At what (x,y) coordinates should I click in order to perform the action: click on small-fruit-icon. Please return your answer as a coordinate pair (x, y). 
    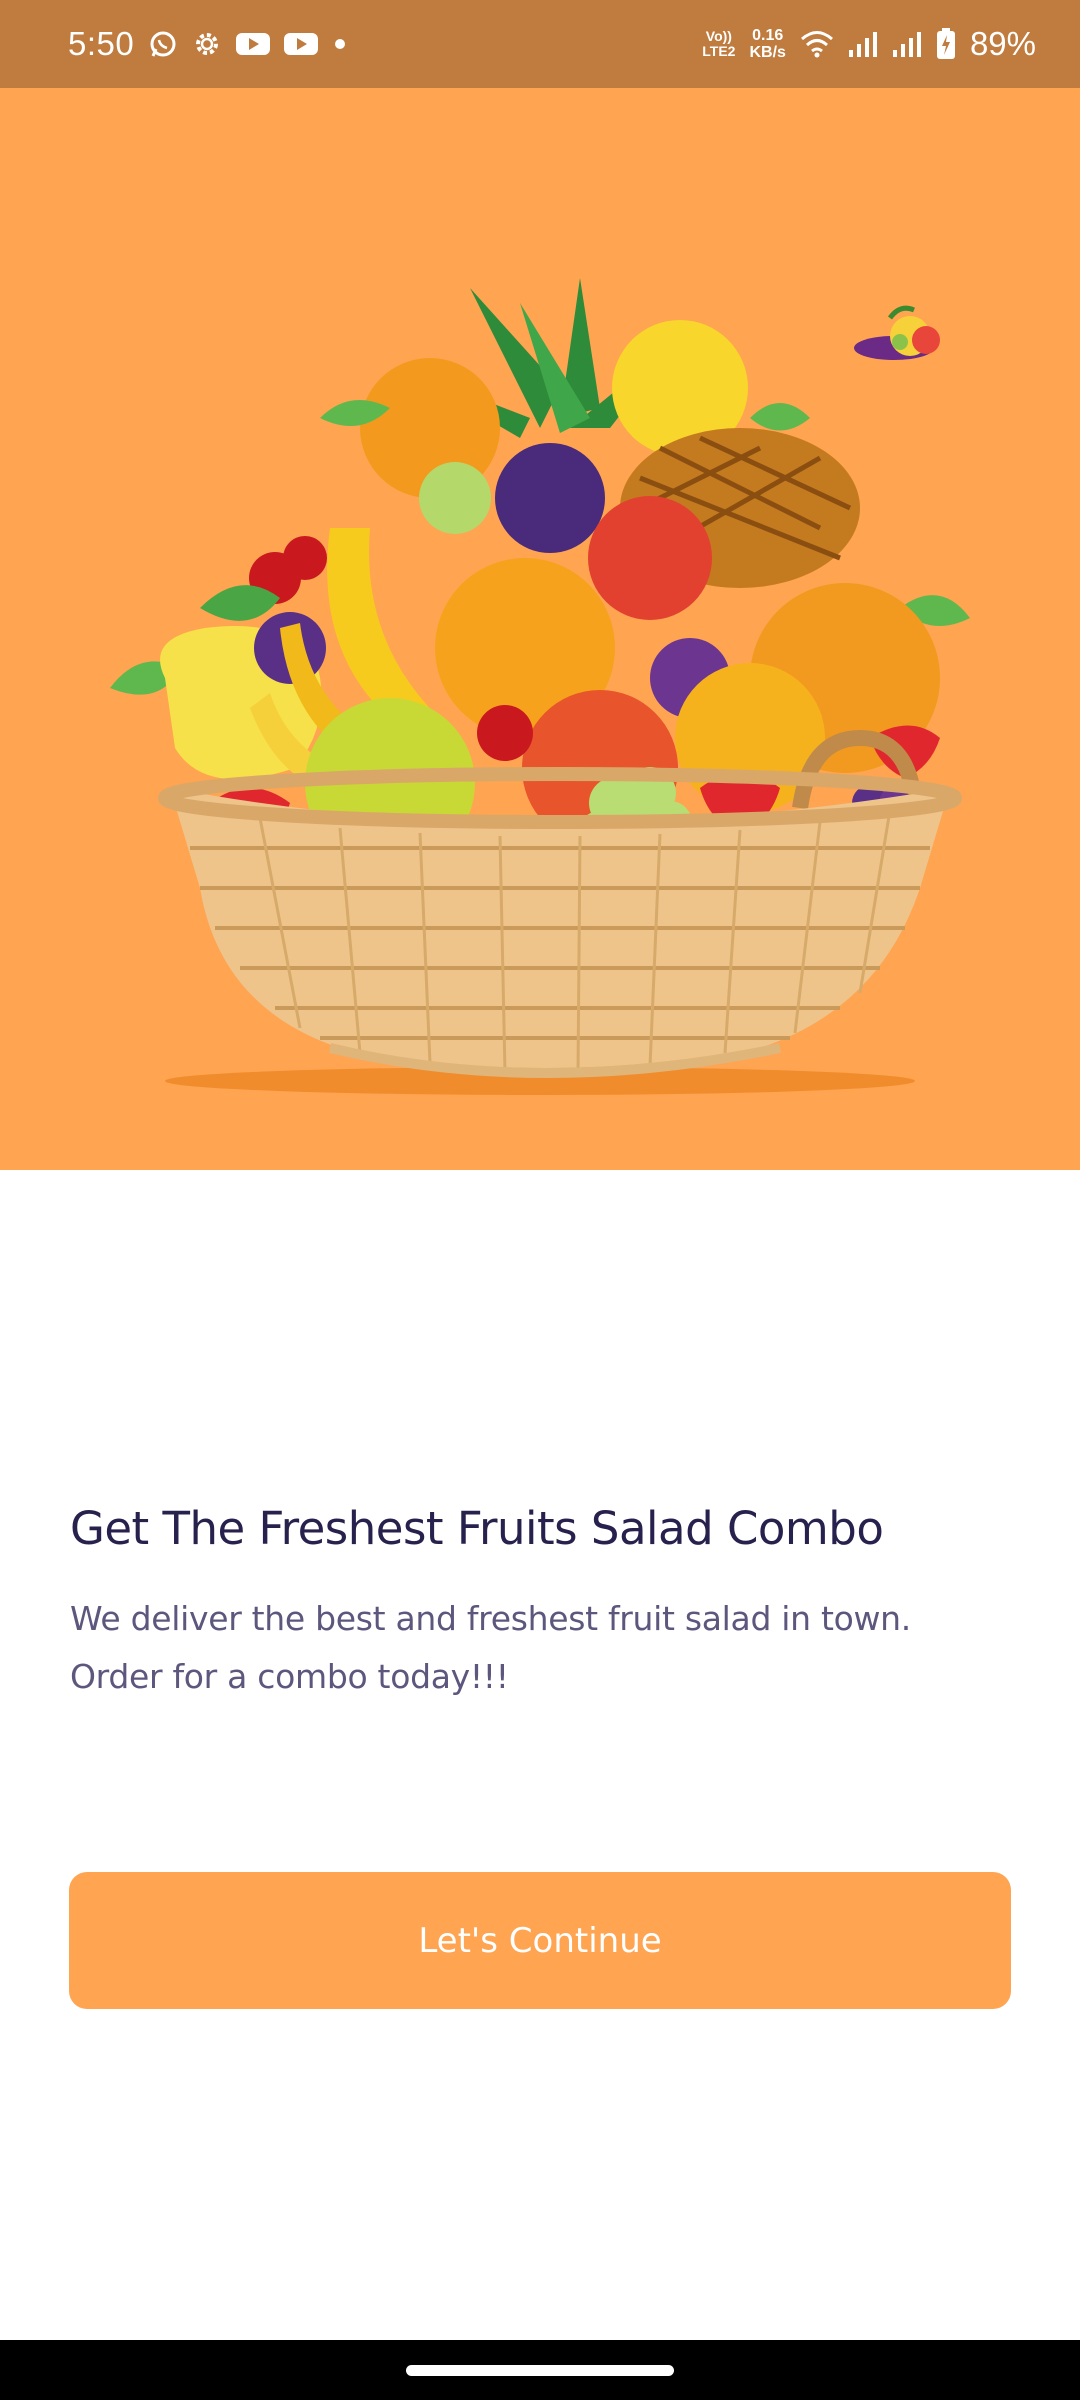
    Looking at the image, I should click on (897, 332).